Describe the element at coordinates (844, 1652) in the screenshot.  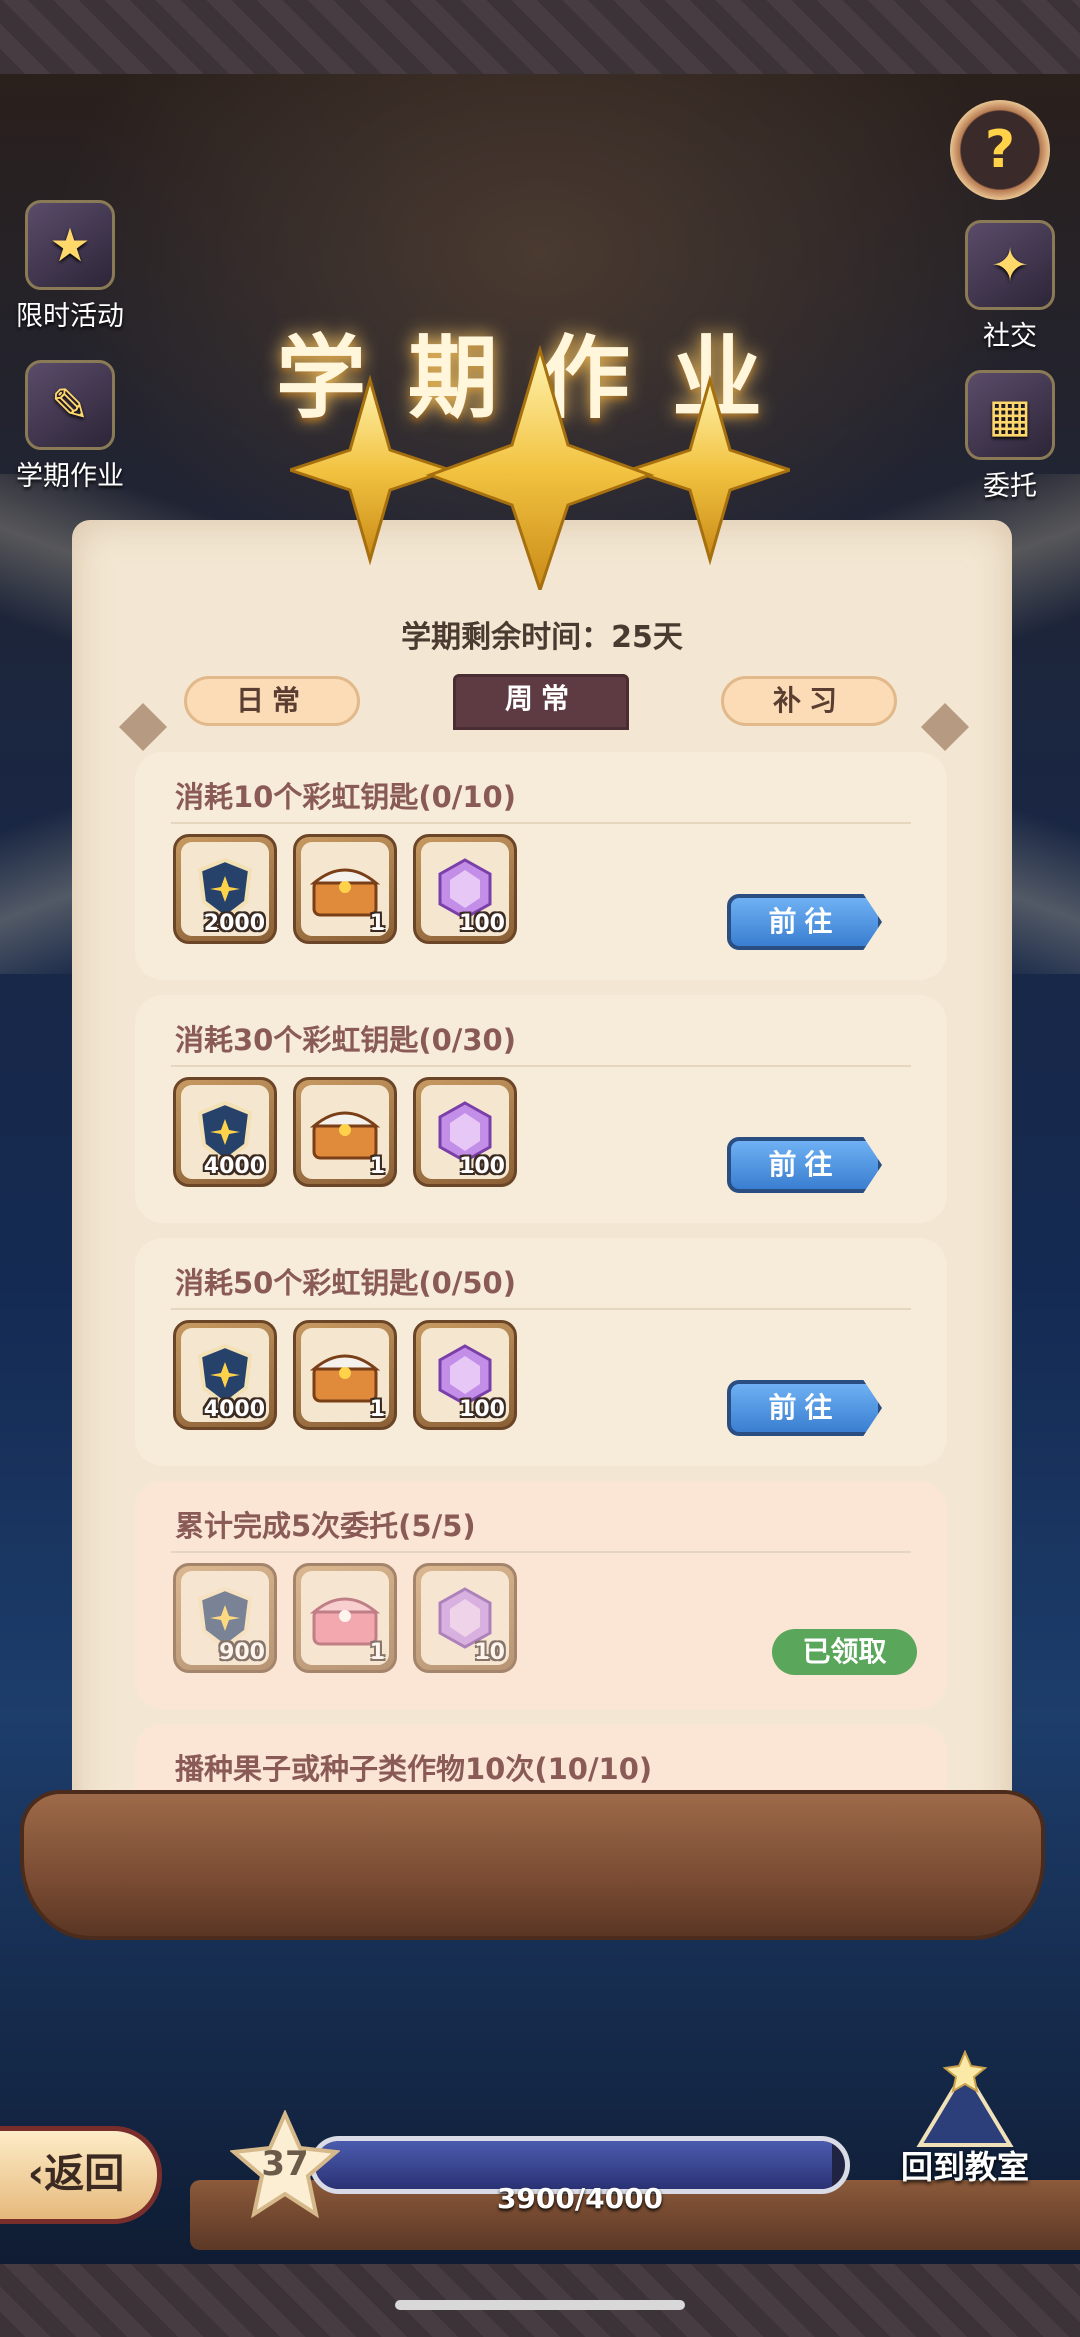
I see `claimed-badge: 已领取` at that location.